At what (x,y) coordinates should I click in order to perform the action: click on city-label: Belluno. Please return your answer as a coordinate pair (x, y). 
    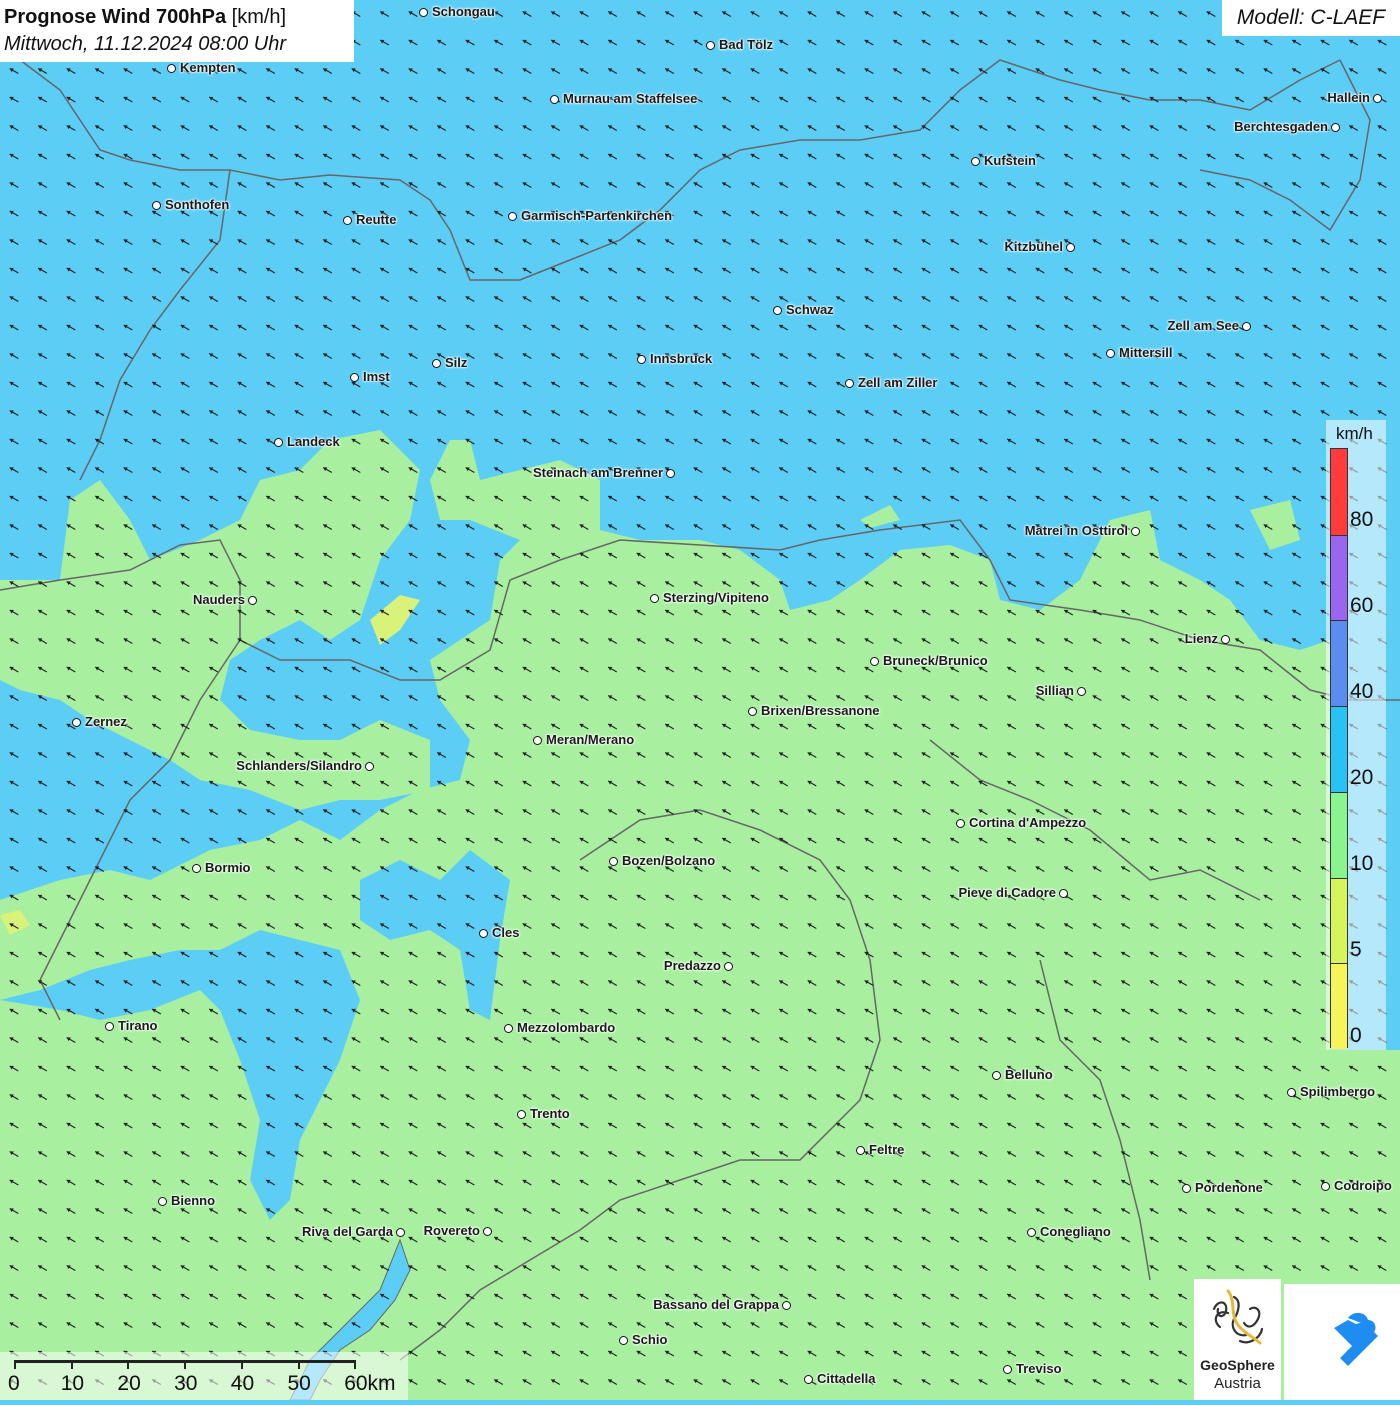
    Looking at the image, I should click on (1029, 1074).